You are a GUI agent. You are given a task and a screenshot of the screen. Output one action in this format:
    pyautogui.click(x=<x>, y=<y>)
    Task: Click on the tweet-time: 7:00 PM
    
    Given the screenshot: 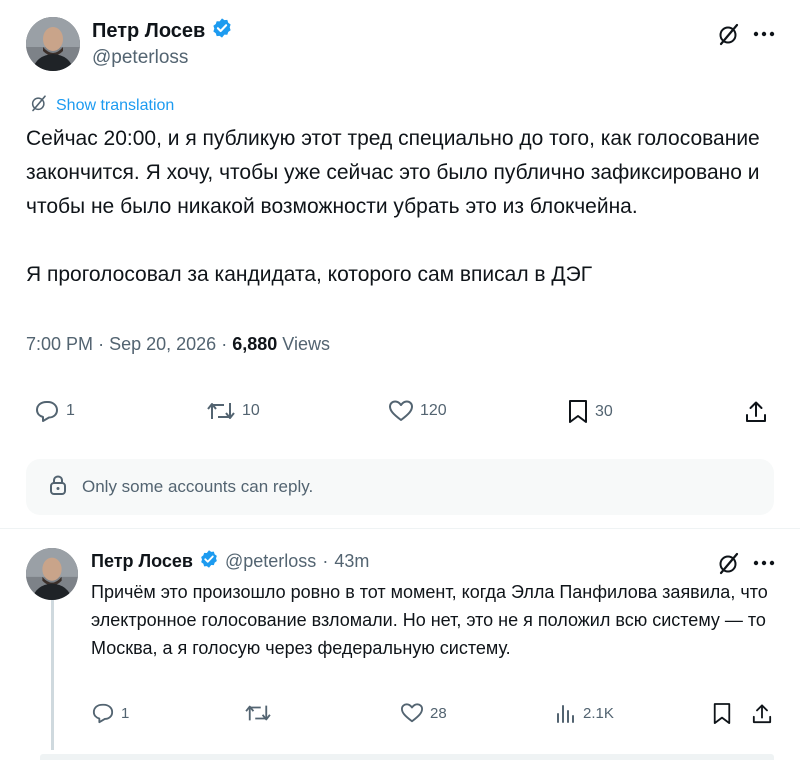 What is the action you would take?
    pyautogui.click(x=59, y=344)
    